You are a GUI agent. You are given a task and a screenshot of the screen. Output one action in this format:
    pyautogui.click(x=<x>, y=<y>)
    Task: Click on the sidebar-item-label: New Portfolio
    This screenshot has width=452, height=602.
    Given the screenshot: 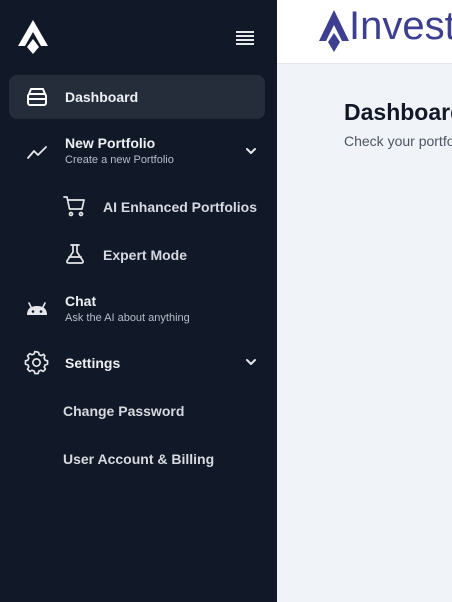 What is the action you would take?
    pyautogui.click(x=110, y=143)
    